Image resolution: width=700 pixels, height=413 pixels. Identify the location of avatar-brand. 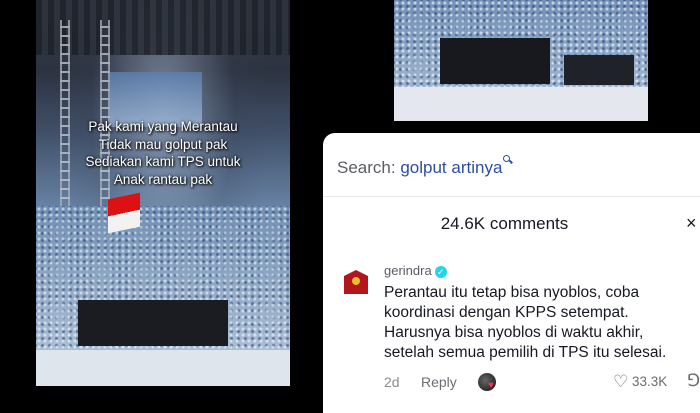
(356, 292).